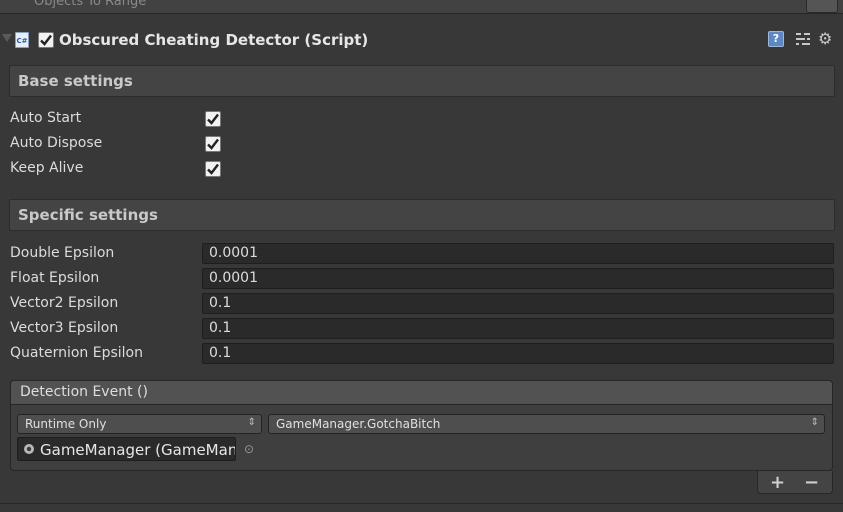 The width and height of the screenshot is (843, 512). Describe the element at coordinates (76, 353) in the screenshot. I see `quaternion-epsilon-label: Quaternion Epsilon` at that location.